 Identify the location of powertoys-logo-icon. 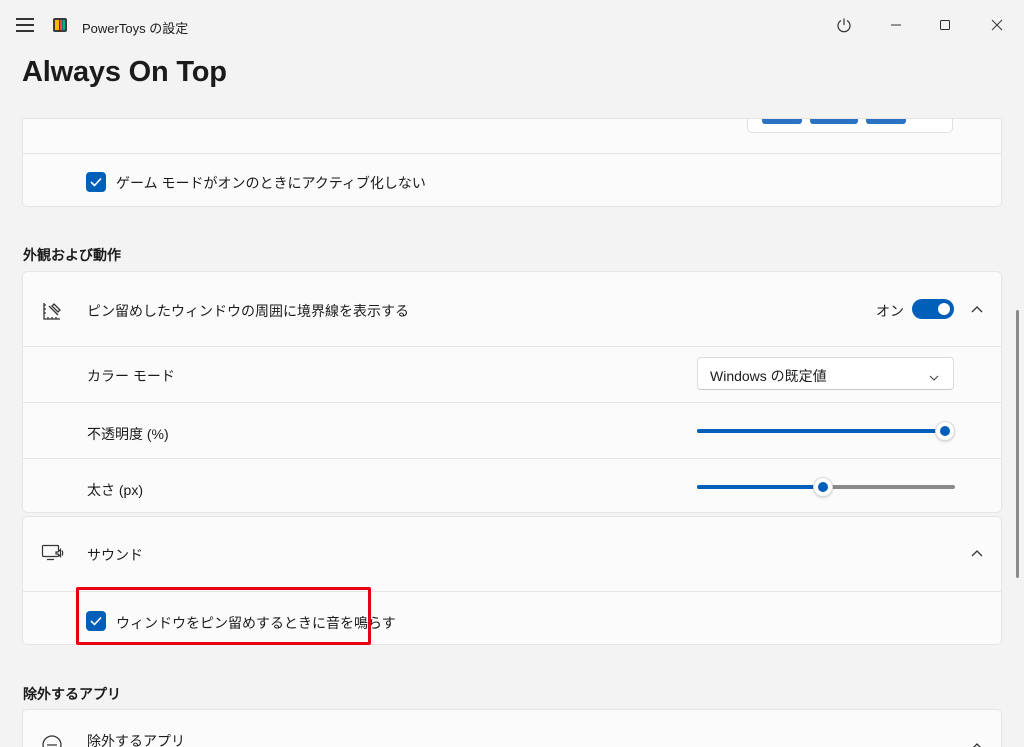
(60, 25).